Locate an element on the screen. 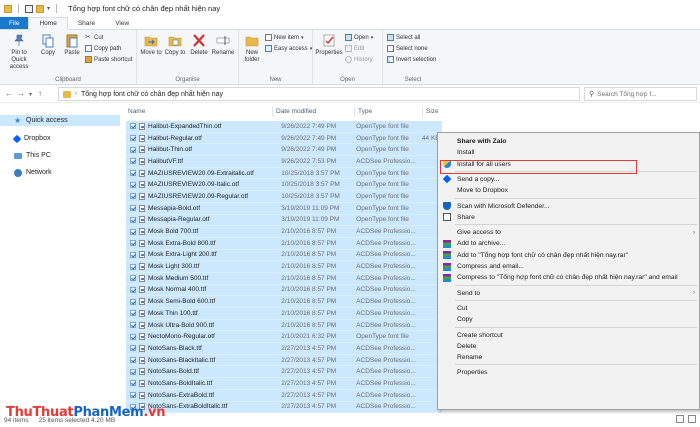 This screenshot has height=427, width=700. menu-item-give-access-to: Give access to › is located at coordinates (568, 232).